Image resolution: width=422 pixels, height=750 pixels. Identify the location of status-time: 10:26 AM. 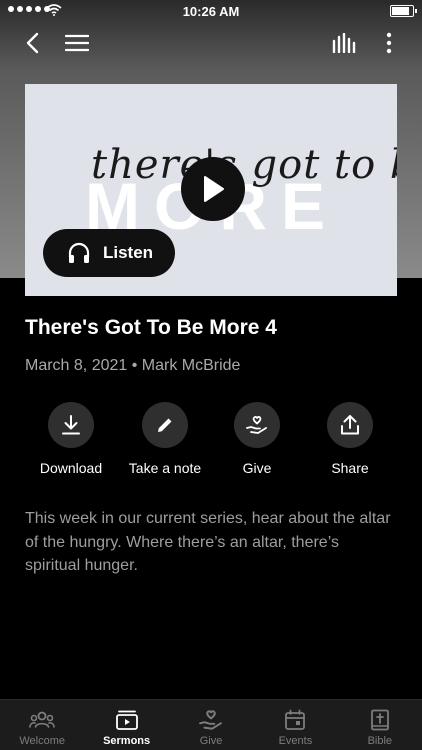
(211, 11).